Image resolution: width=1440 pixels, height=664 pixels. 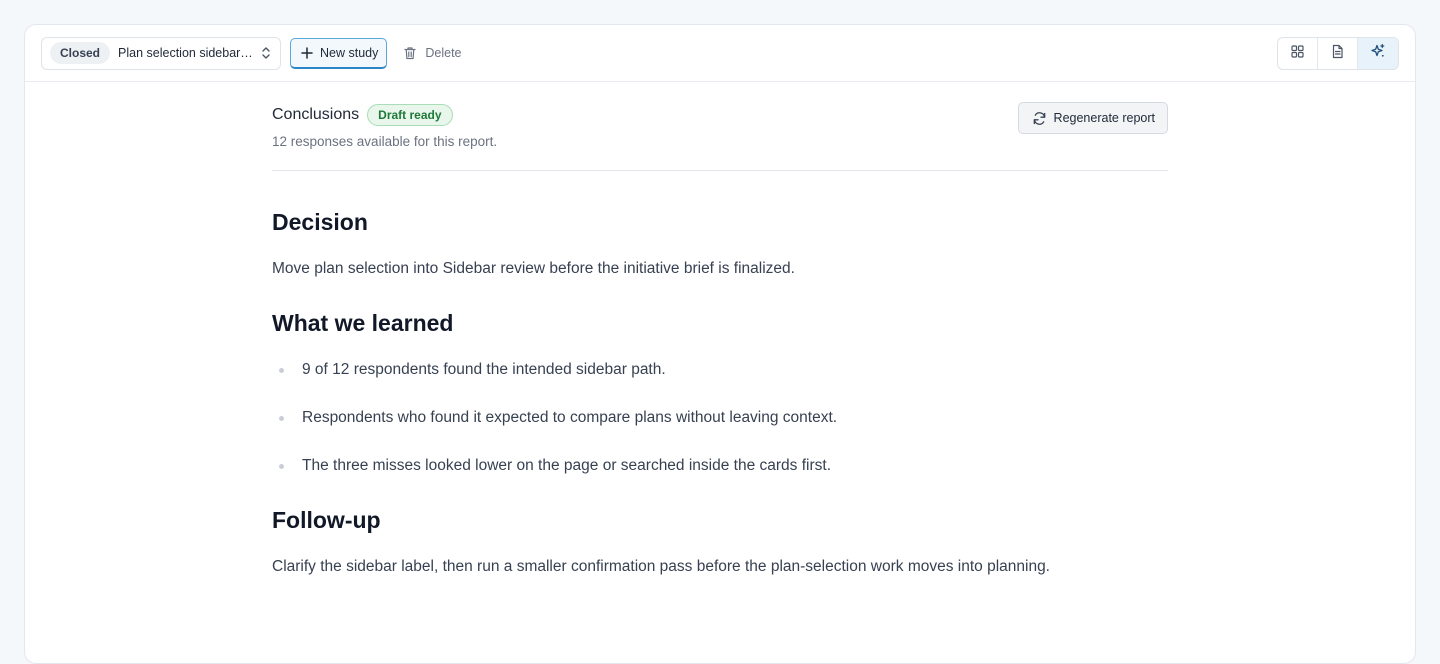 What do you see at coordinates (362, 115) in the screenshot?
I see `report-title-row: Conclusions Draft ready` at bounding box center [362, 115].